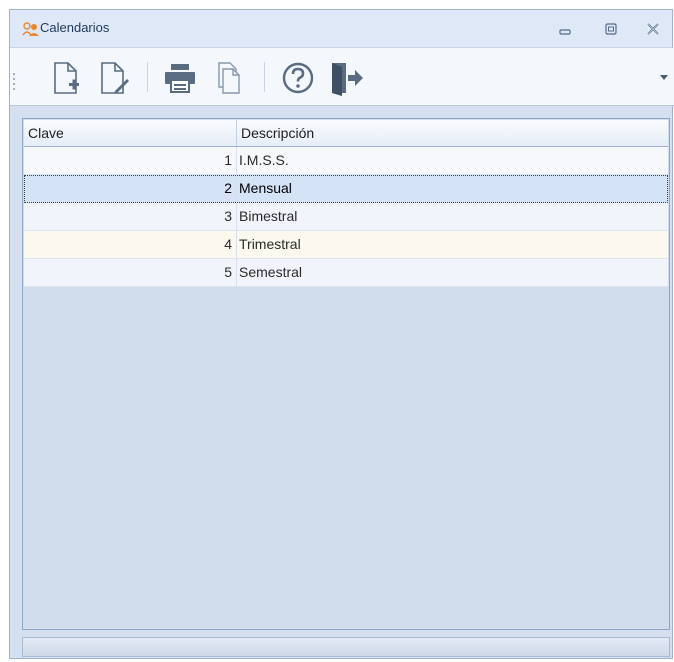 This screenshot has width=674, height=662. I want to click on copy-icon, so click(229, 78).